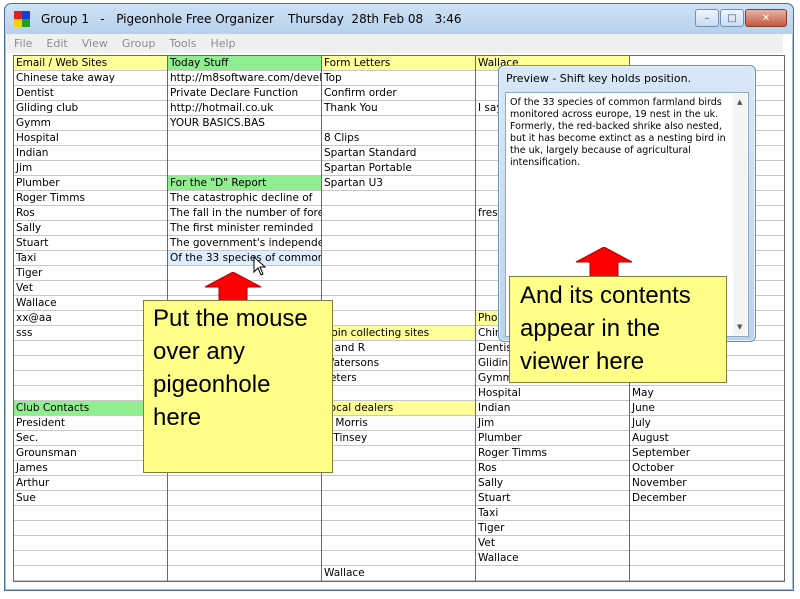 The image size is (800, 599). Describe the element at coordinates (244, 123) in the screenshot. I see `pigeonhole-cell: YOUR BASICS.BAS` at that location.